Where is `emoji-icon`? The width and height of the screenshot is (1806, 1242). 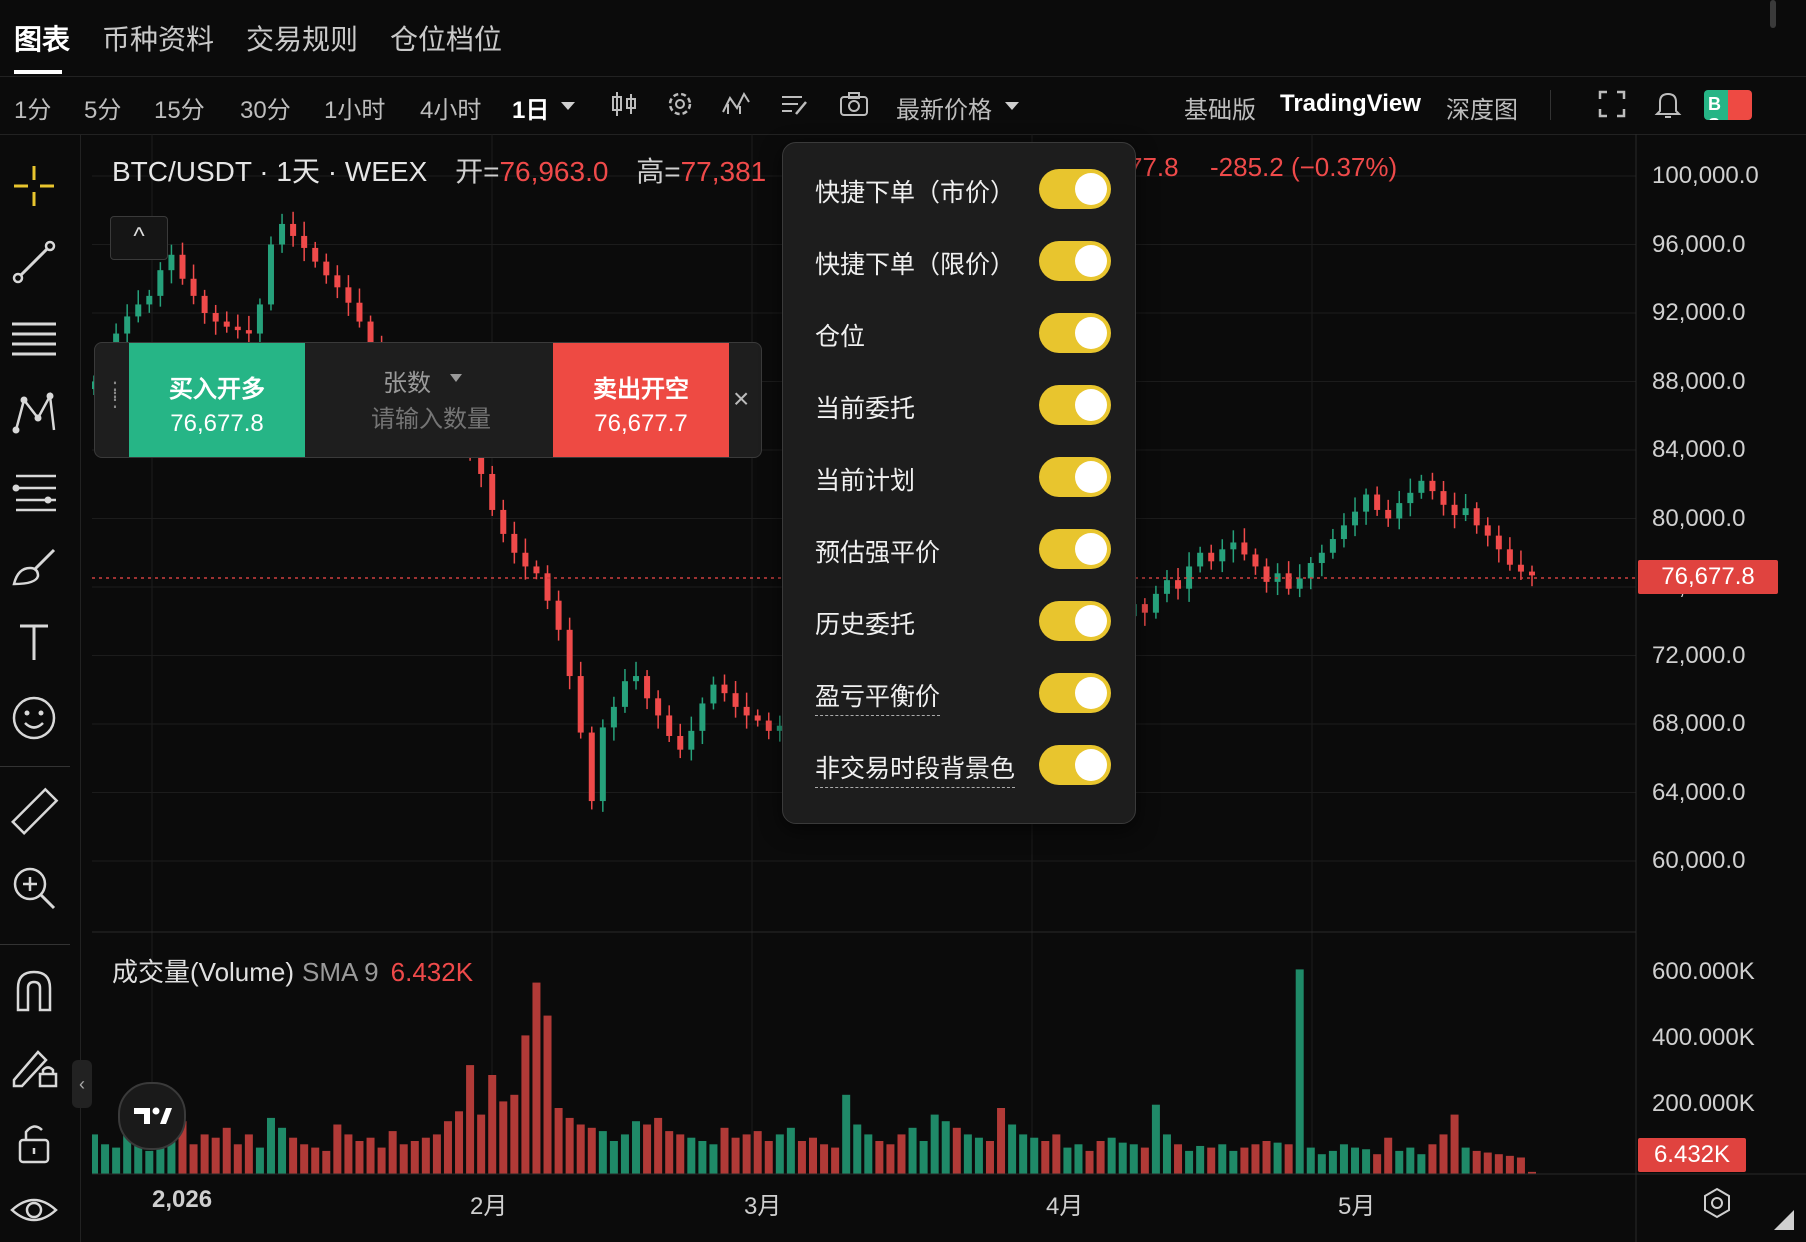
emoji-icon is located at coordinates (34, 718).